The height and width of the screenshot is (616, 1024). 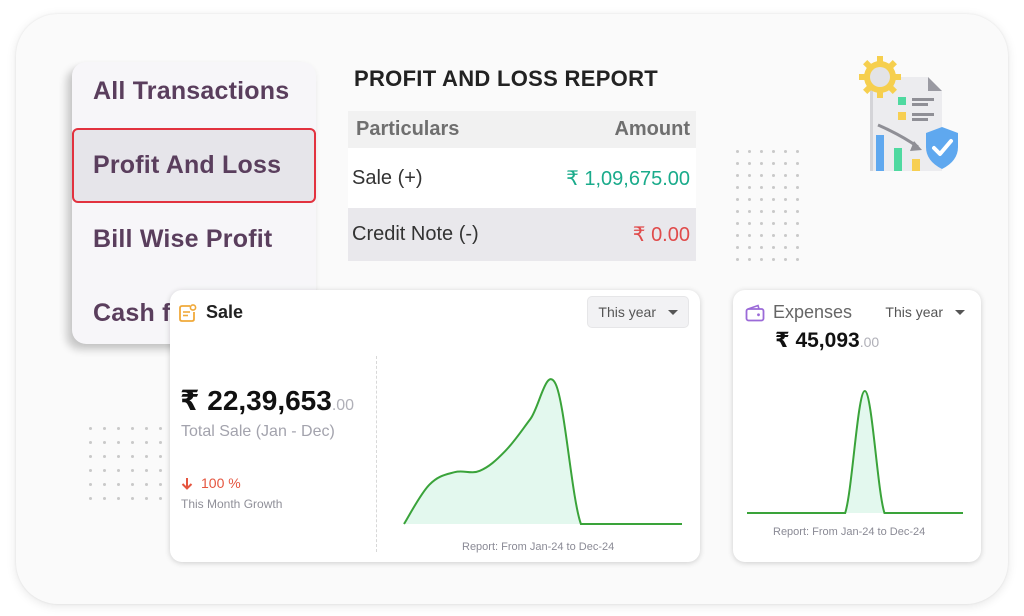 What do you see at coordinates (194, 239) in the screenshot?
I see `menu-item-bill-wise-profit: Bill Wise Profit` at bounding box center [194, 239].